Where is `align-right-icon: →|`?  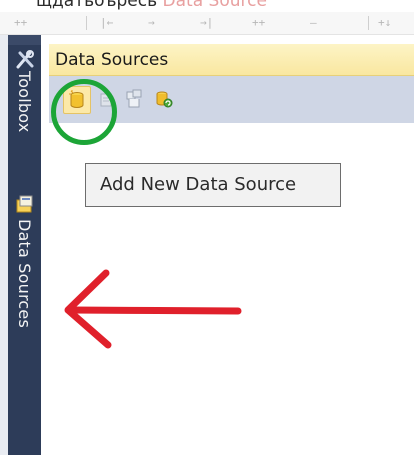
align-right-icon: →| is located at coordinates (206, 23).